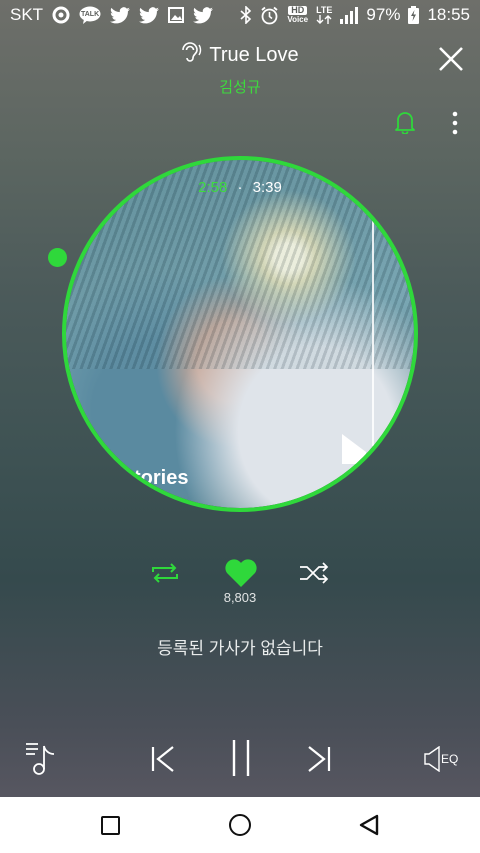 Image resolution: width=480 pixels, height=853 pixels. I want to click on next-icon, so click(319, 759).